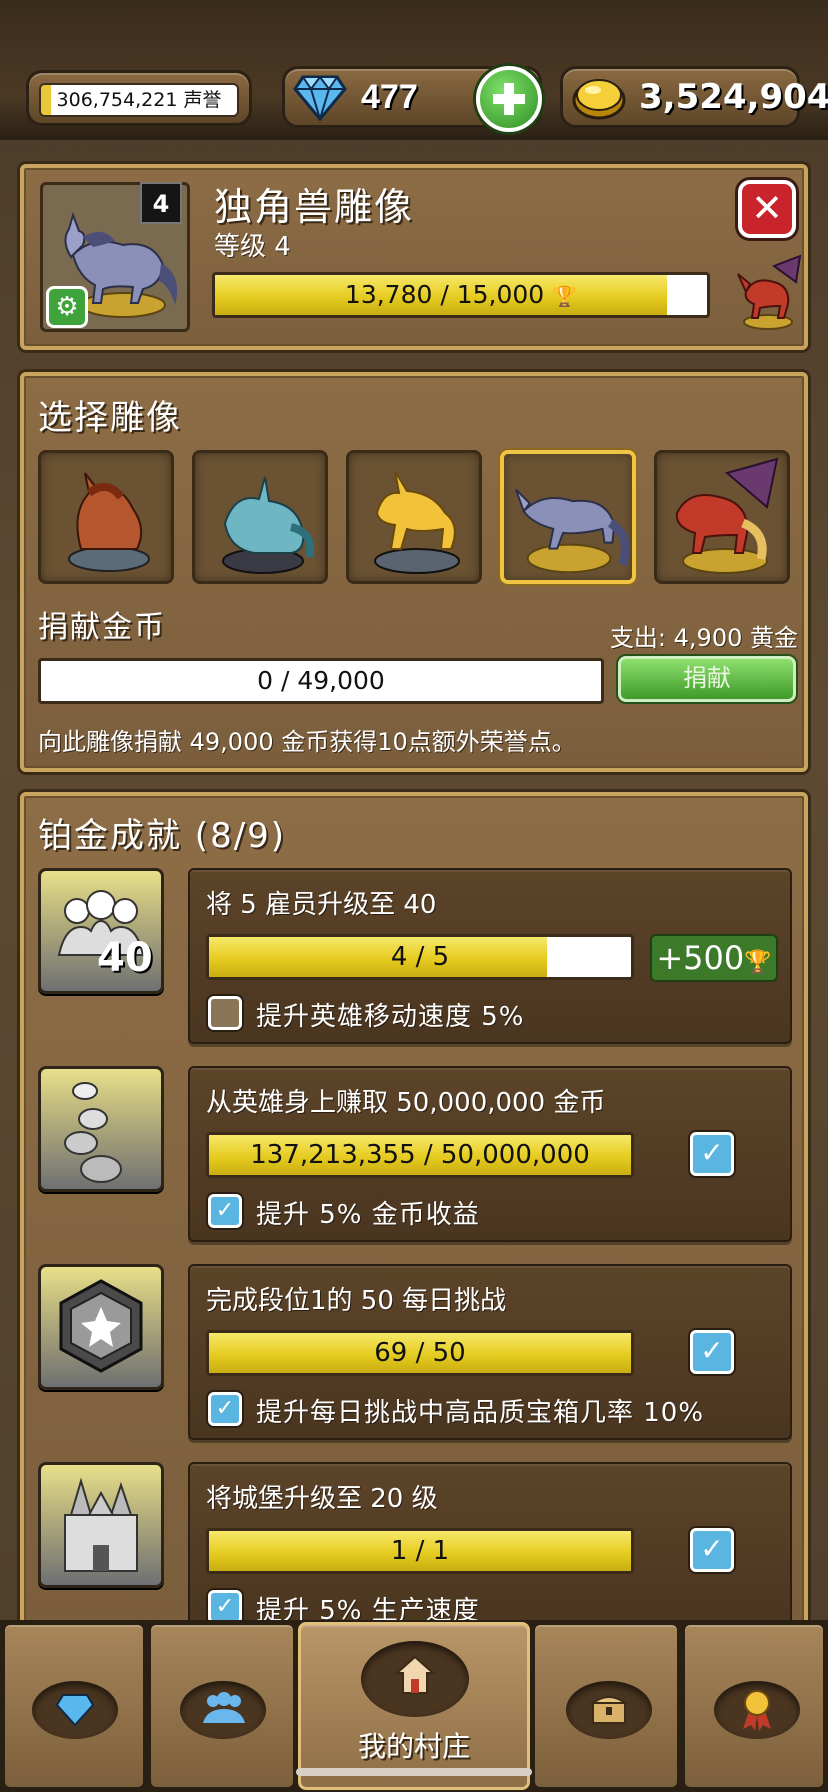 The image size is (828, 1792). I want to click on achievement-progress-bar: 69 / 50, so click(420, 1353).